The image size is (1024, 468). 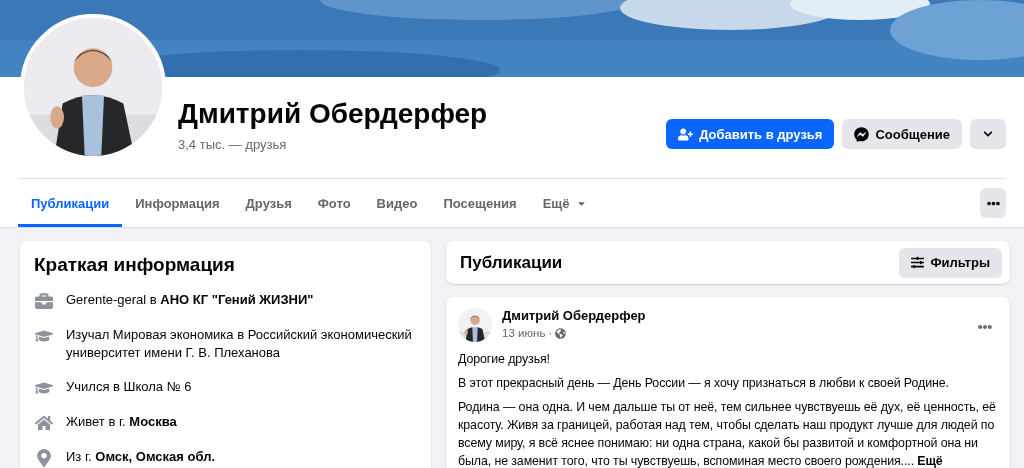 What do you see at coordinates (141, 457) in the screenshot?
I see `intro-item: Из г. Омск, Омская обл.` at bounding box center [141, 457].